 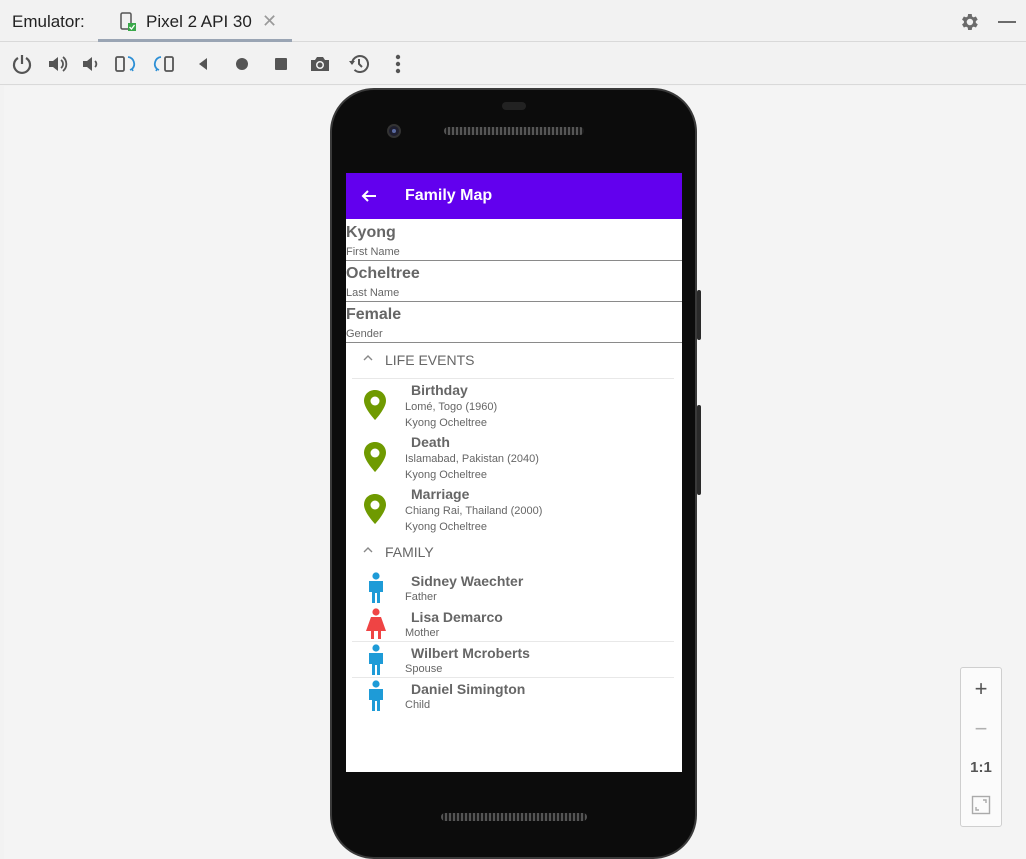 I want to click on event-title: Marriage, so click(x=440, y=494).